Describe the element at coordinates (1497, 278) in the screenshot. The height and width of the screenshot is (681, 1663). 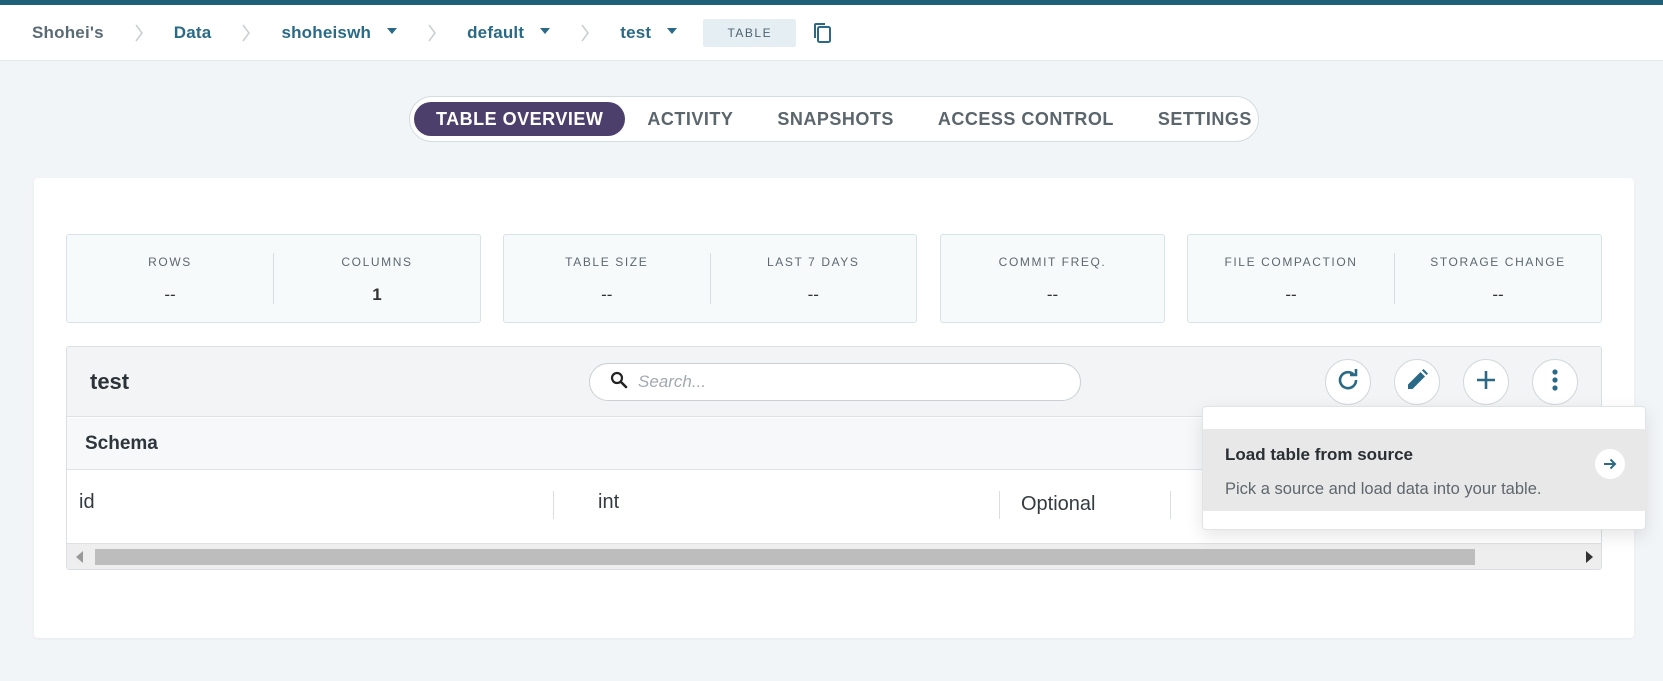
I see `stat-storage-change: STORAGE CHANGE --` at that location.